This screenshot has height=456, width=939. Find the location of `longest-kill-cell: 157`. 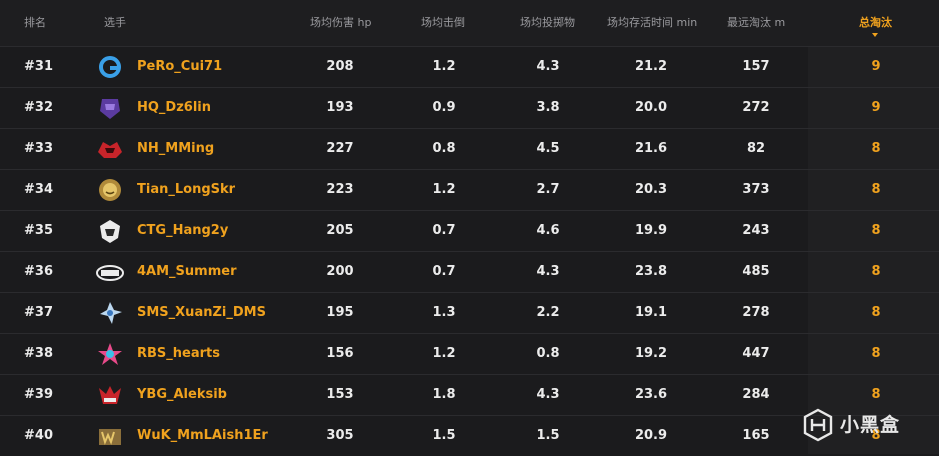

longest-kill-cell: 157 is located at coordinates (756, 66).